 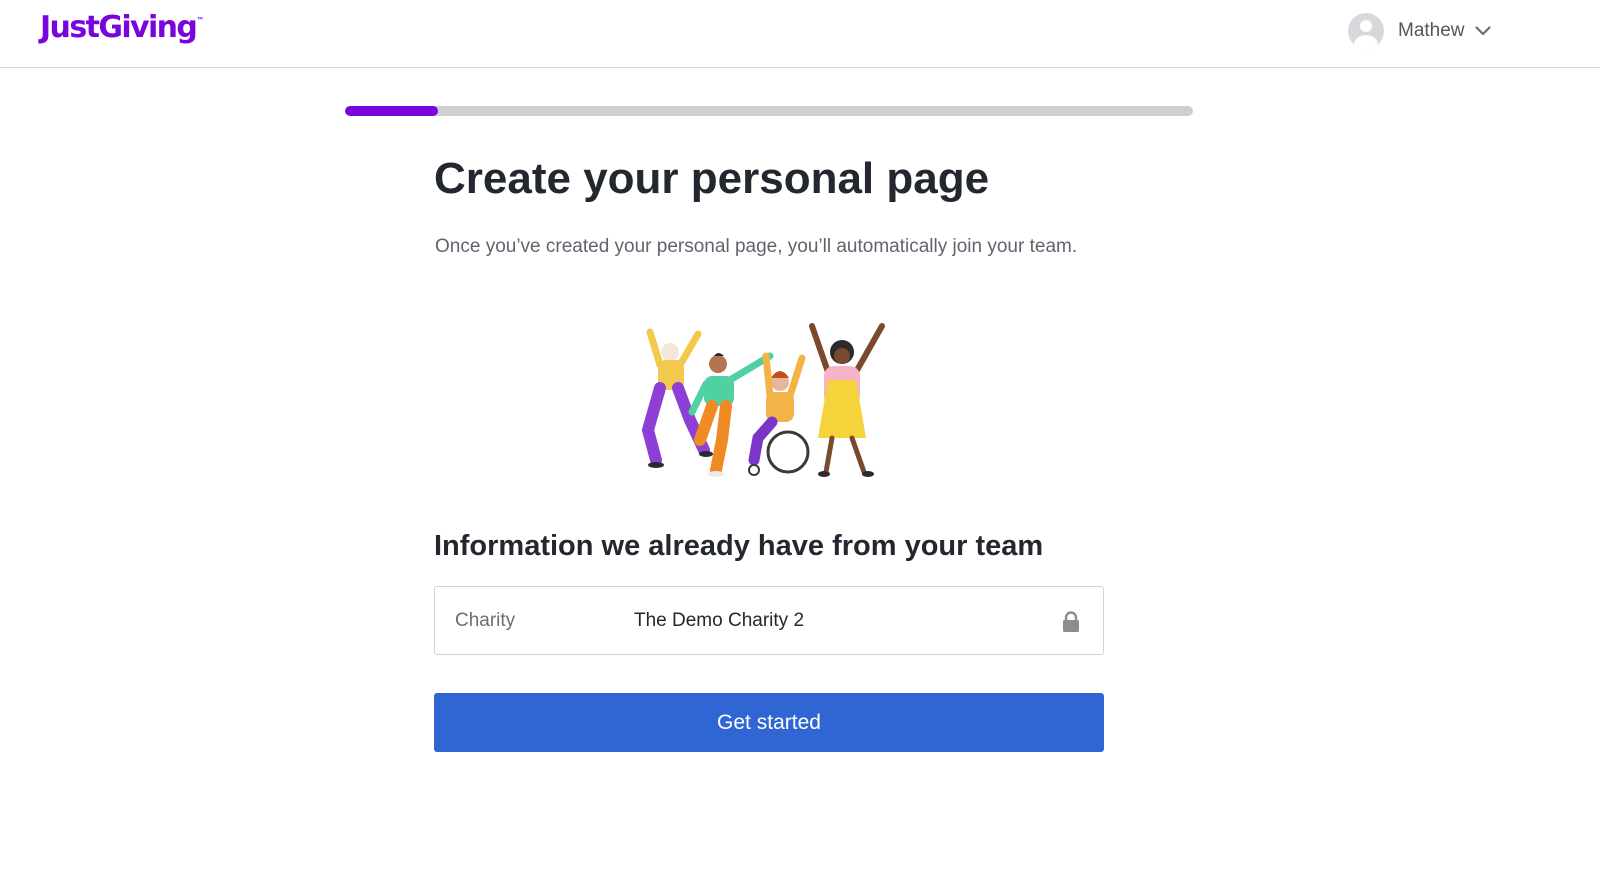 I want to click on user-name: Mathew, so click(x=1431, y=30).